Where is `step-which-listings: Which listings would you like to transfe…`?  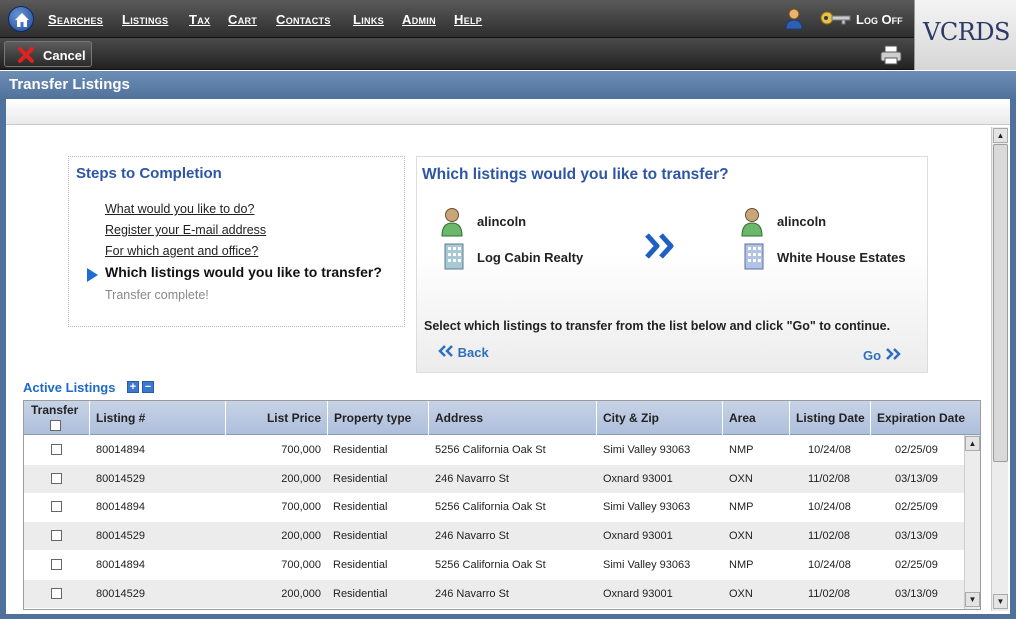 step-which-listings: Which listings would you like to transfe… is located at coordinates (243, 272).